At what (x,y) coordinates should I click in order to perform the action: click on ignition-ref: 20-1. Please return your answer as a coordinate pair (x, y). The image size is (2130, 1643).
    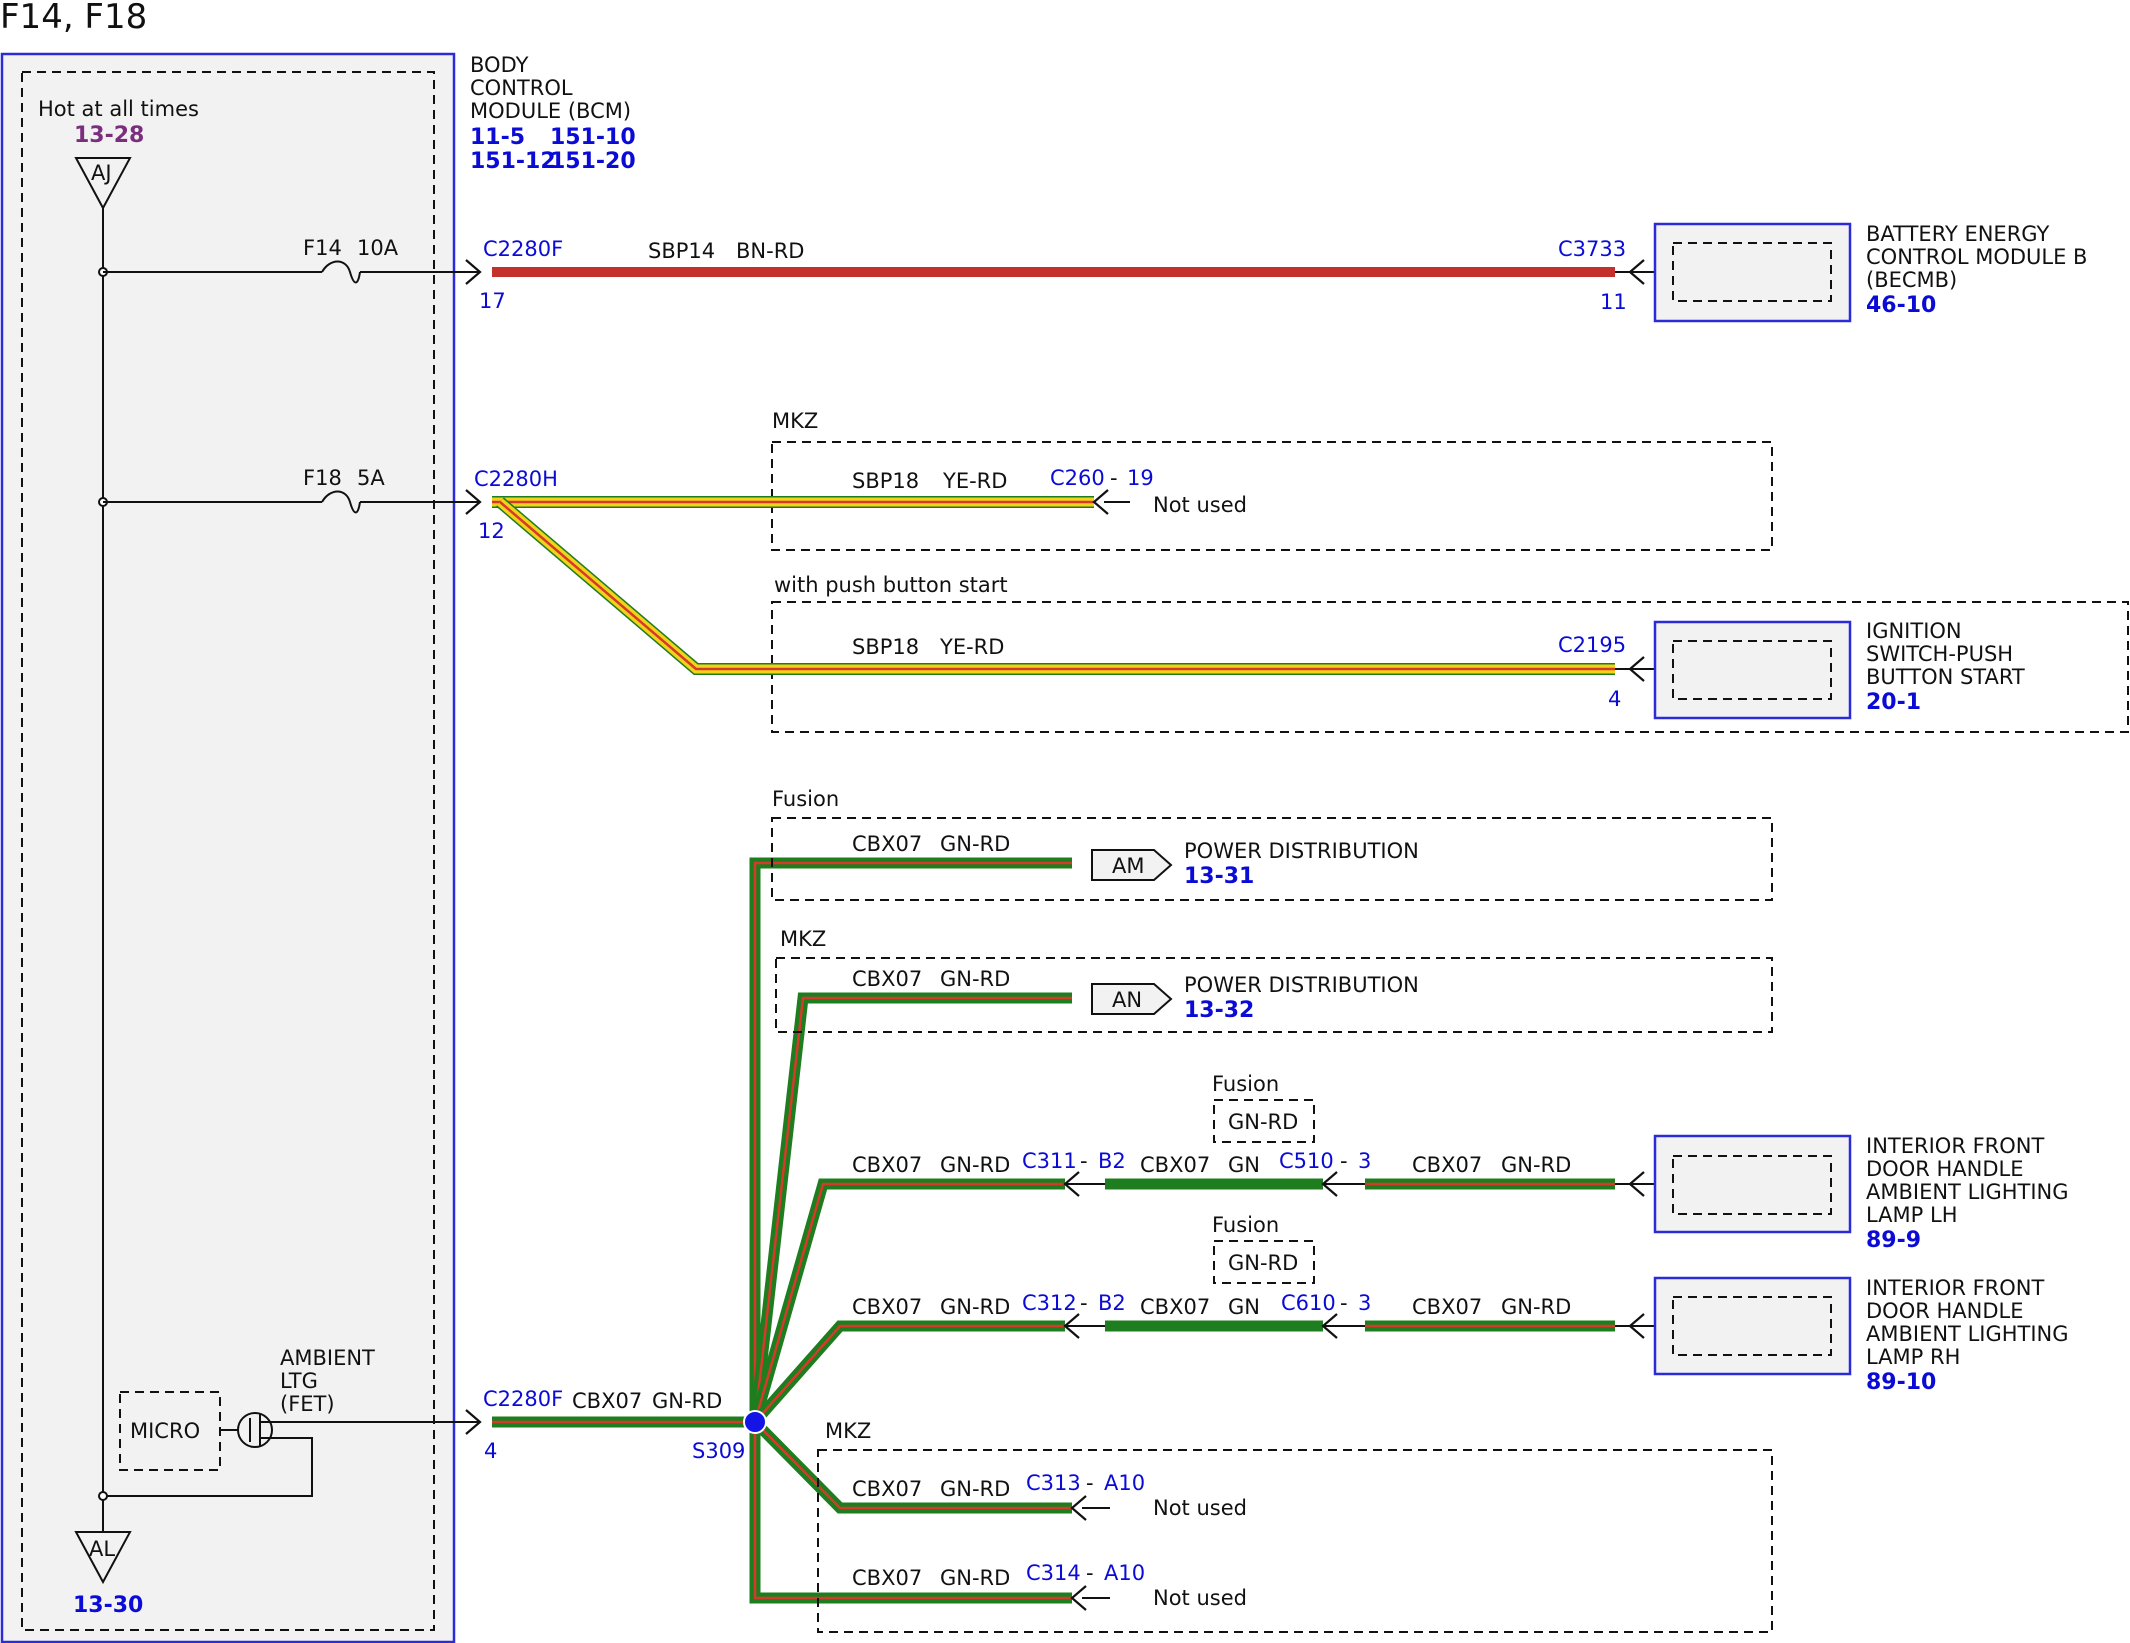
    Looking at the image, I should click on (1893, 702).